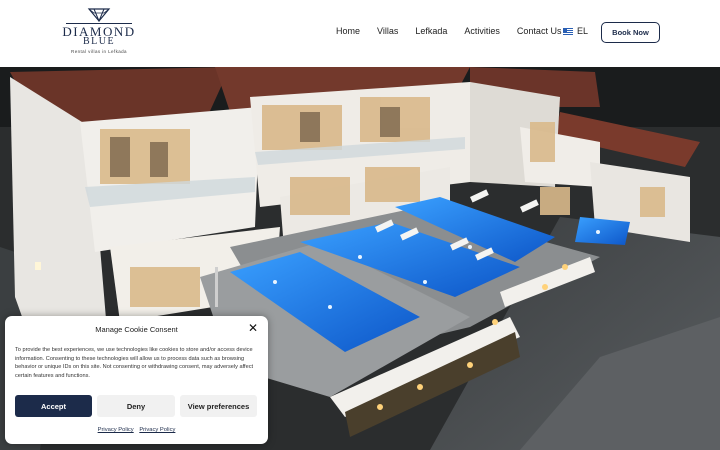 The image size is (720, 450). I want to click on nav-item-activities: Activities, so click(482, 31).